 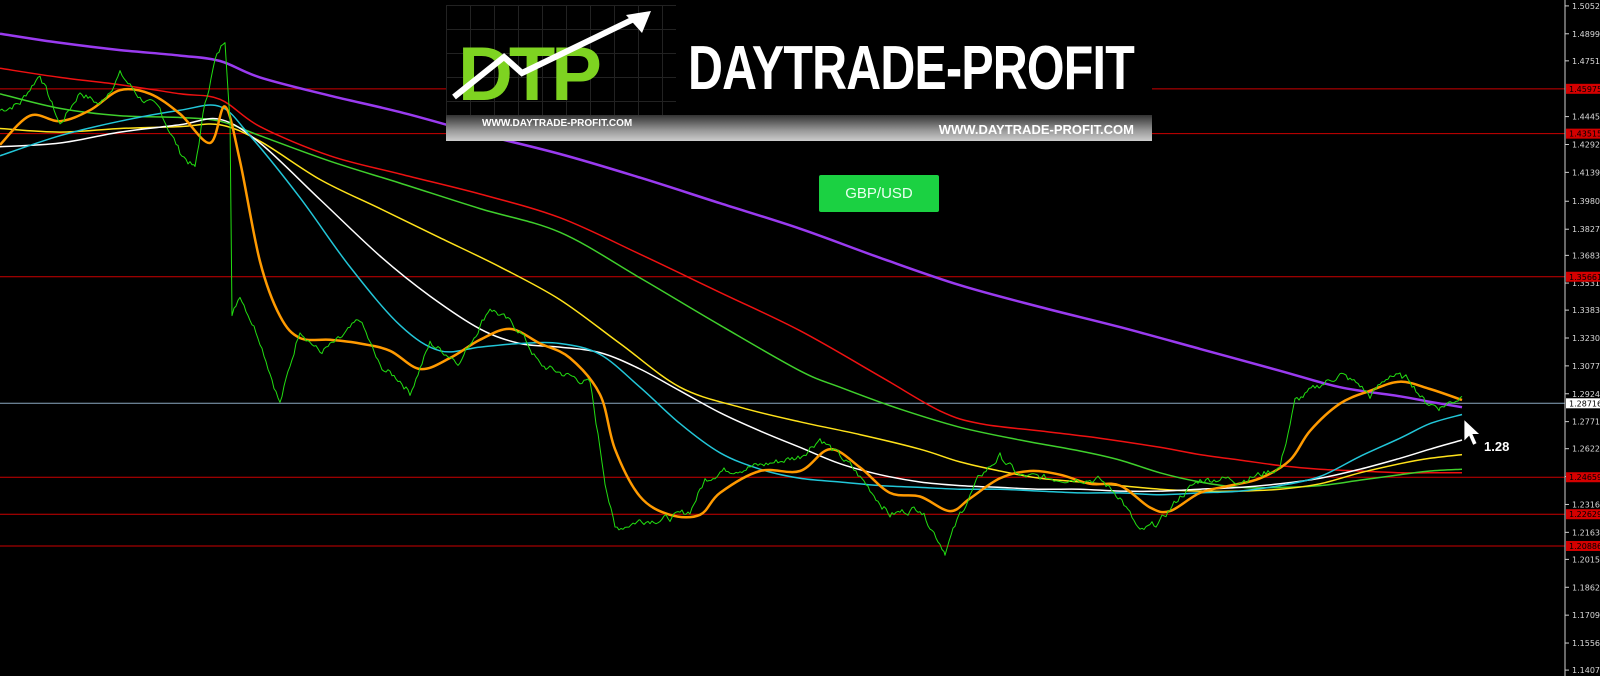 What do you see at coordinates (1584, 277) in the screenshot?
I see `level-price-label: 1.35661` at bounding box center [1584, 277].